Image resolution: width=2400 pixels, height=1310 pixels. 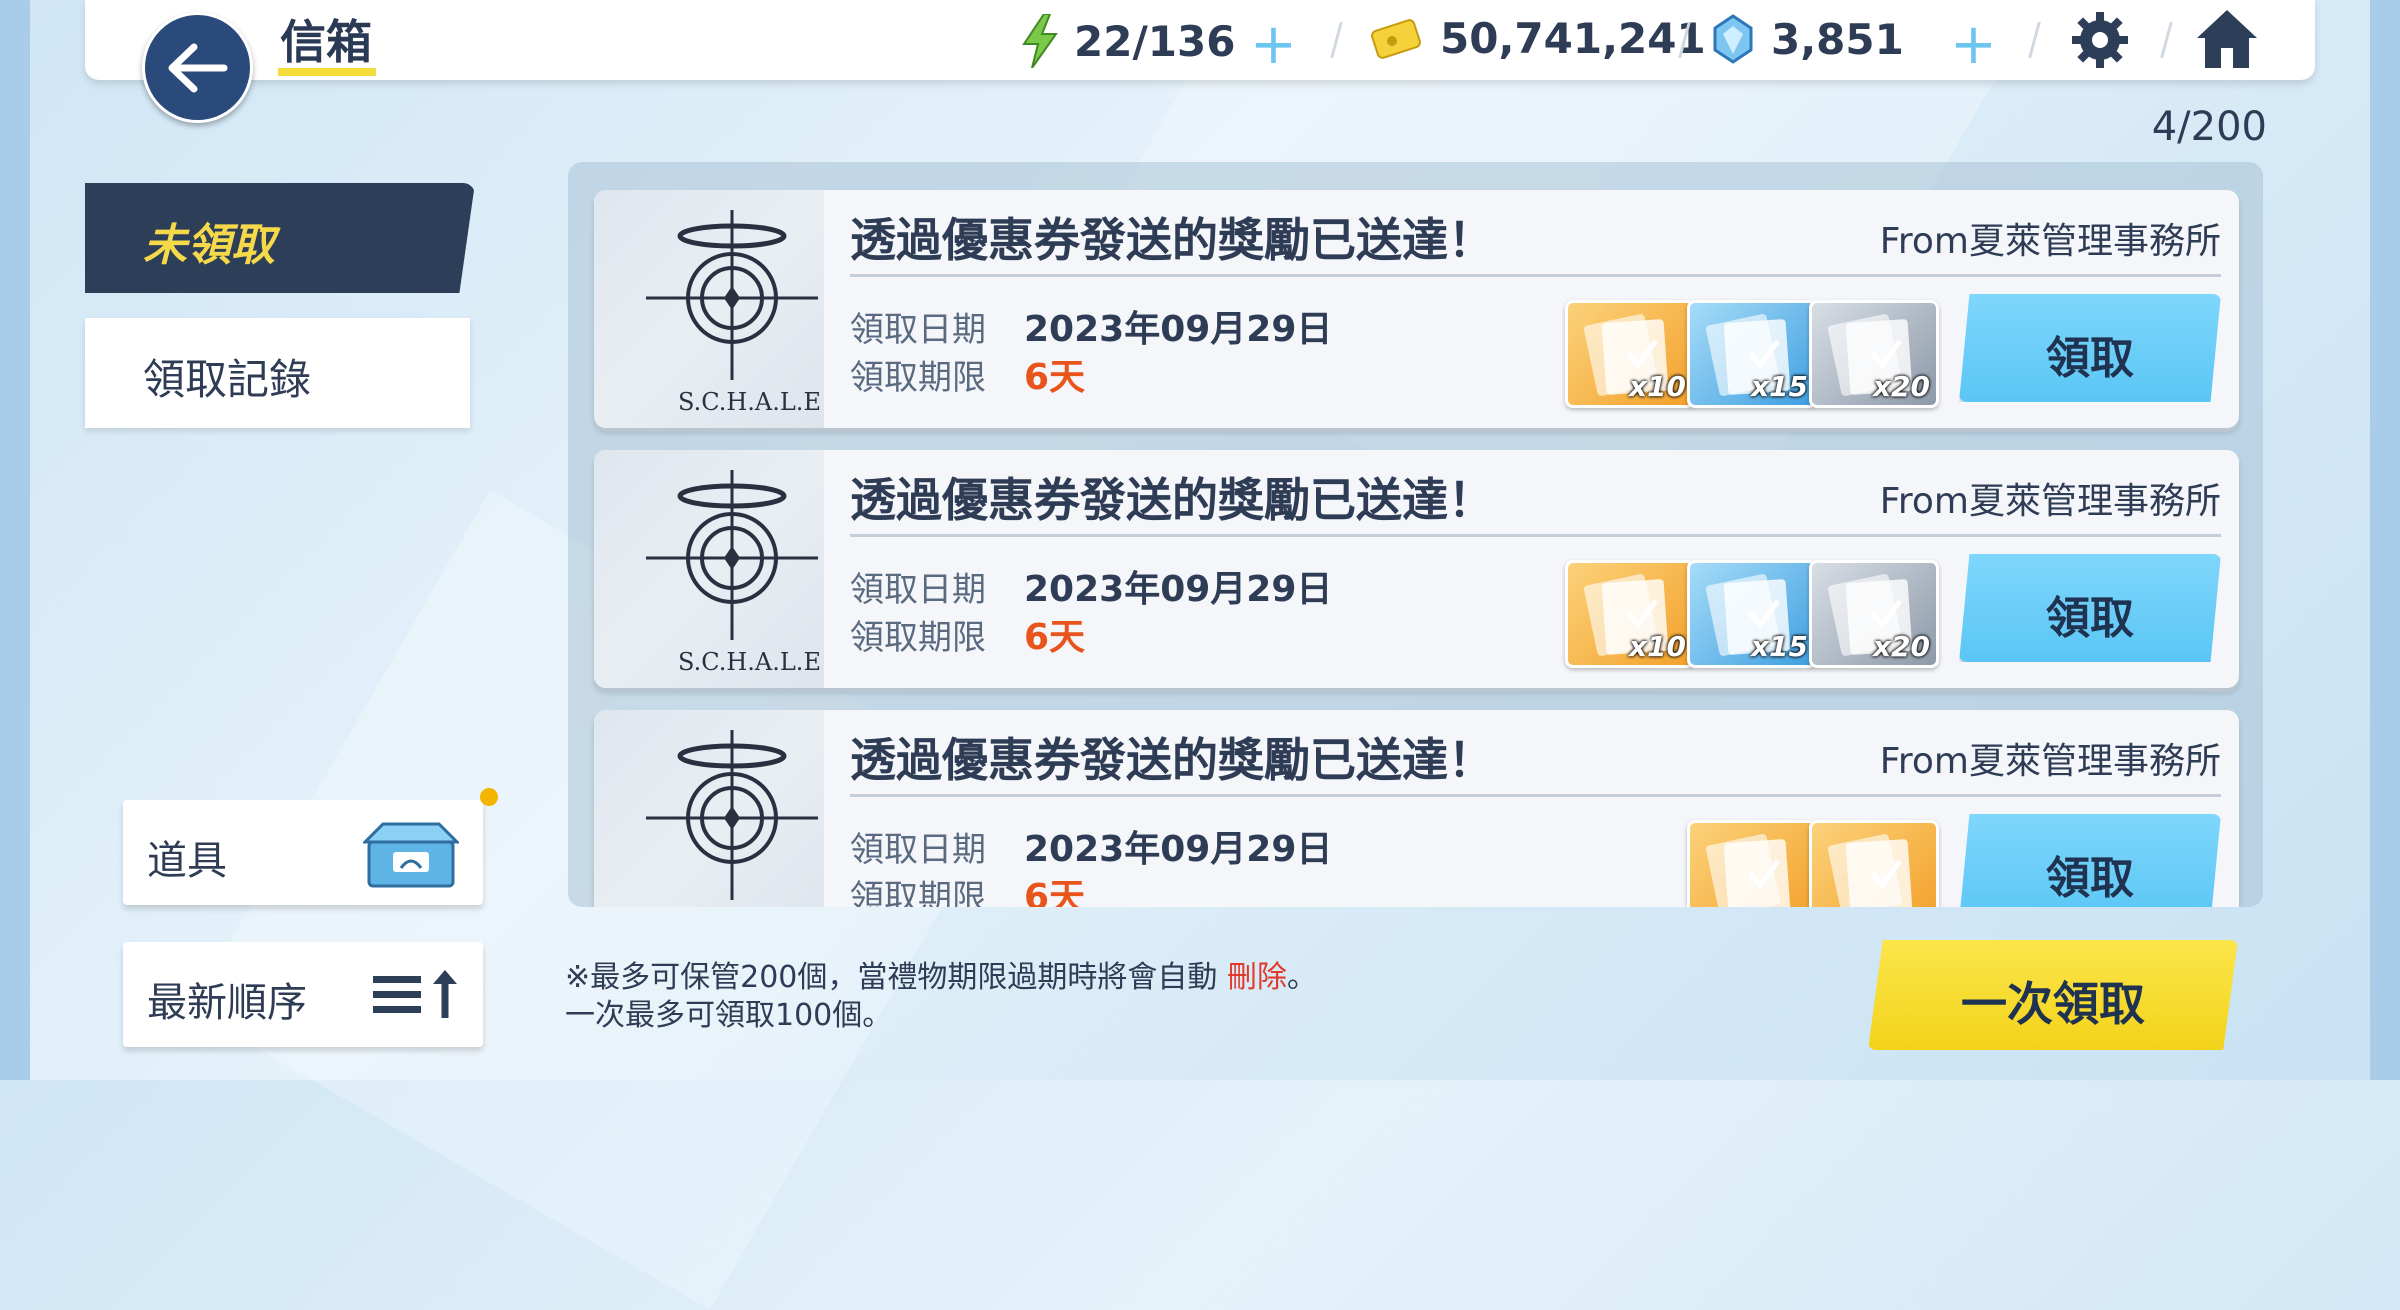 What do you see at coordinates (489, 797) in the screenshot?
I see `notification-dot` at bounding box center [489, 797].